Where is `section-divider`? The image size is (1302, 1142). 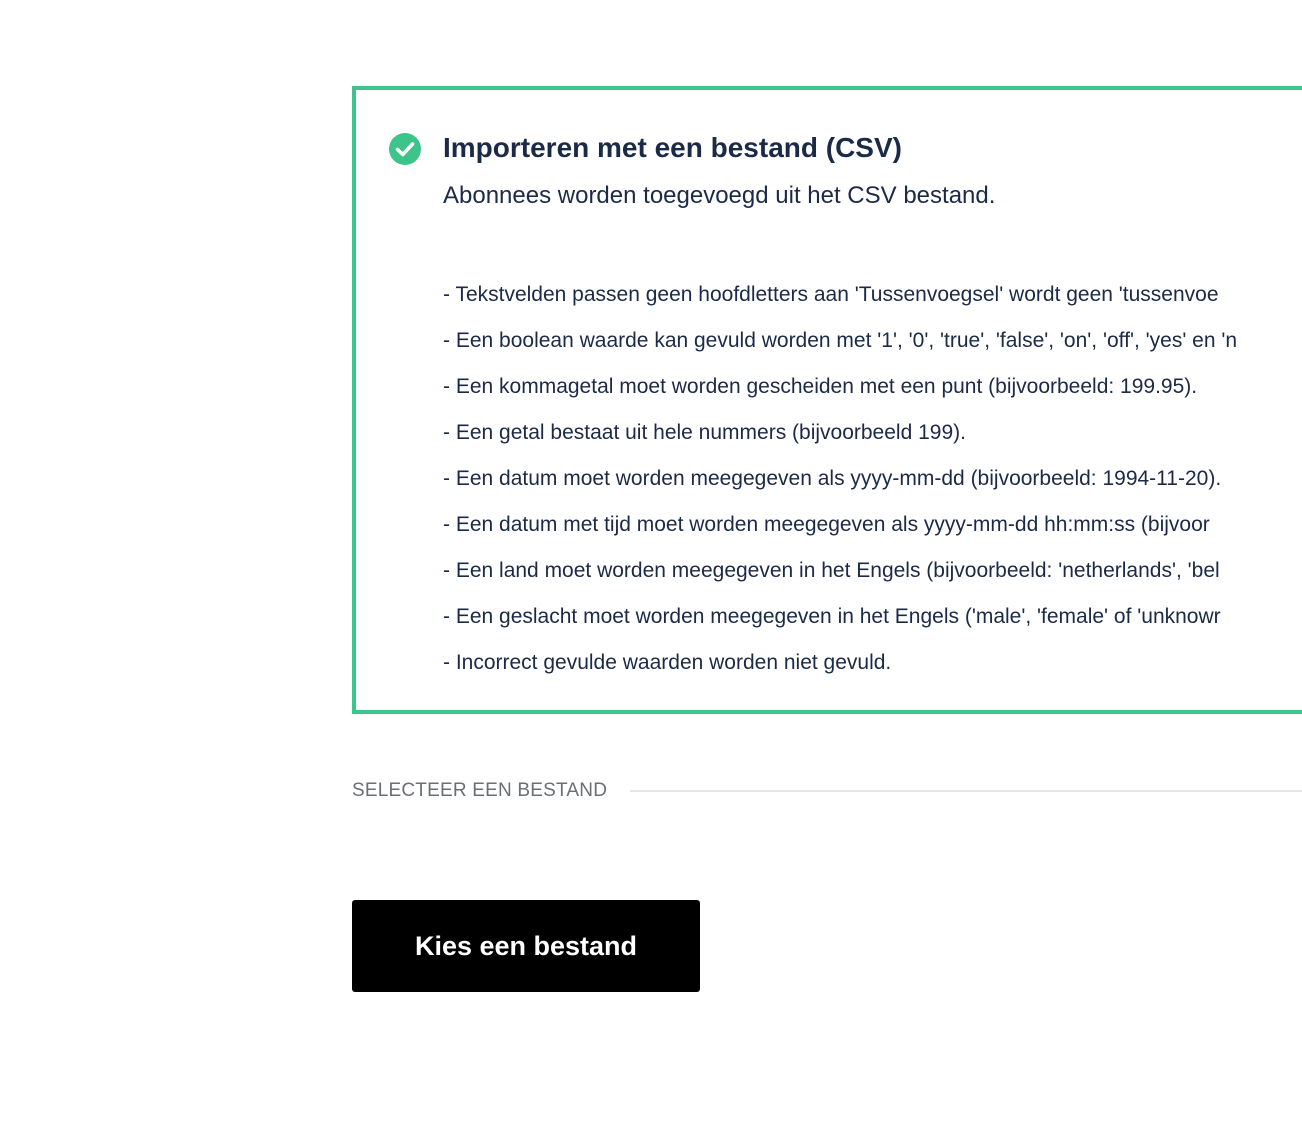 section-divider is located at coordinates (966, 791).